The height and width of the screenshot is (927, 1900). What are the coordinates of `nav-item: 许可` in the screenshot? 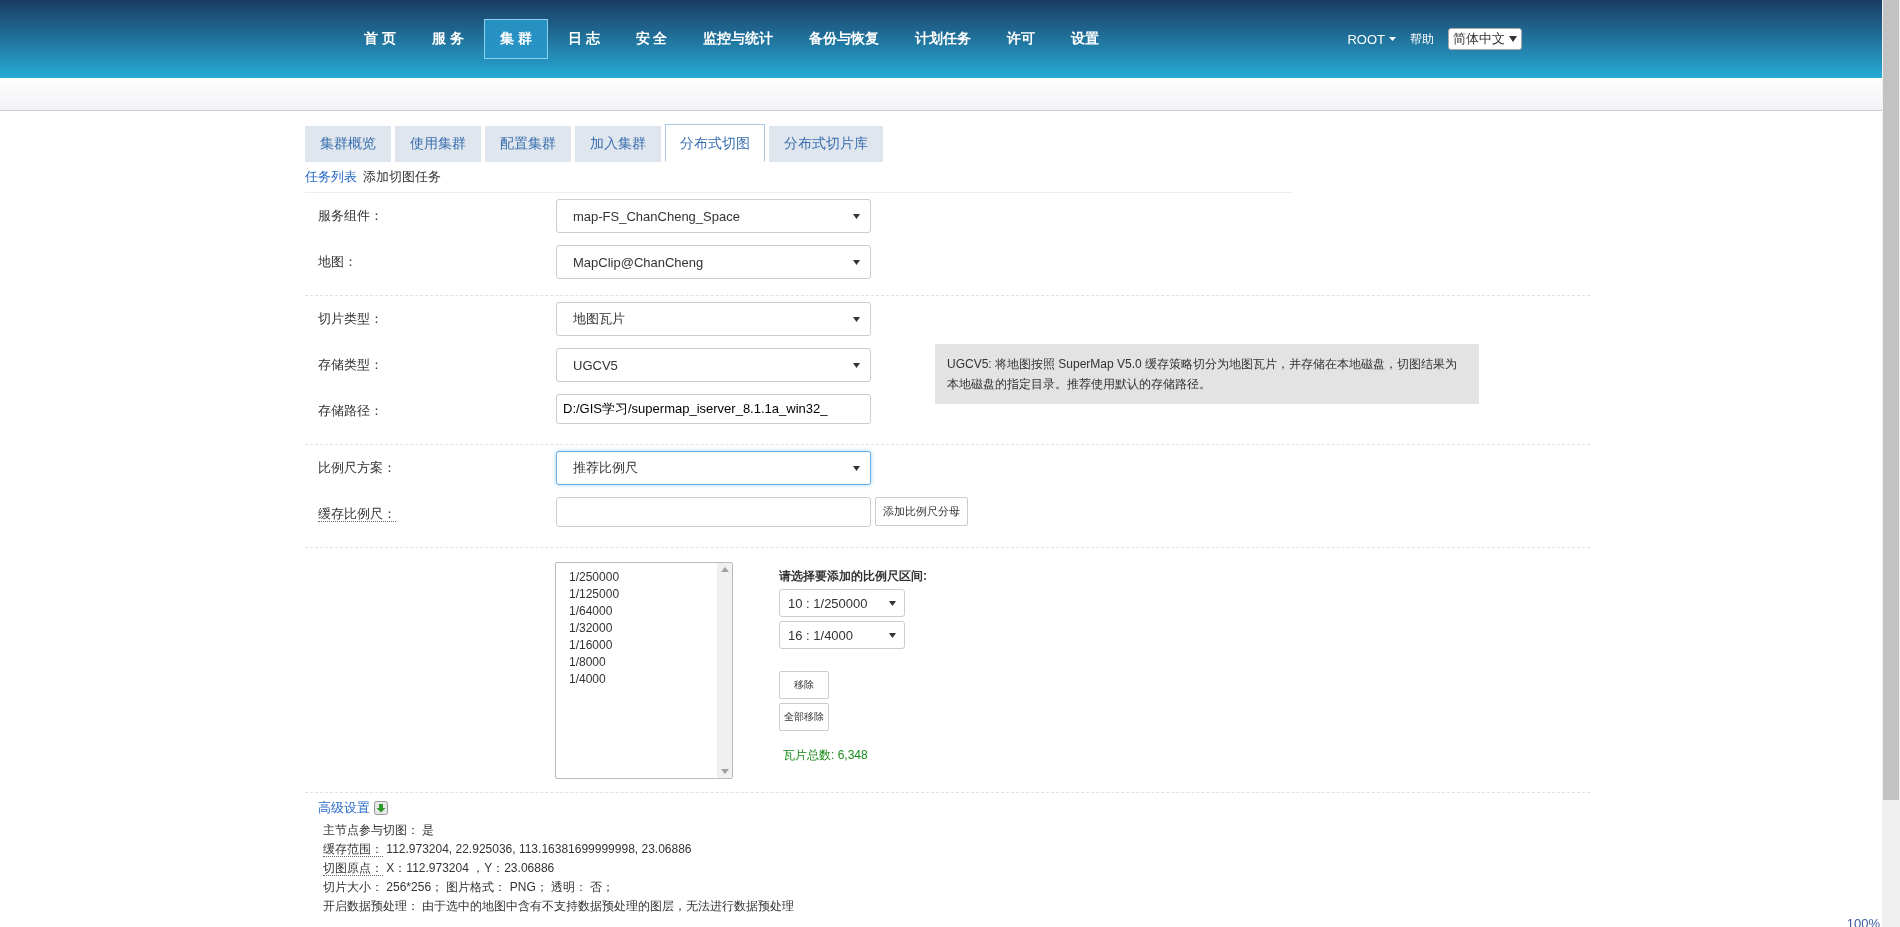 It's located at (1021, 39).